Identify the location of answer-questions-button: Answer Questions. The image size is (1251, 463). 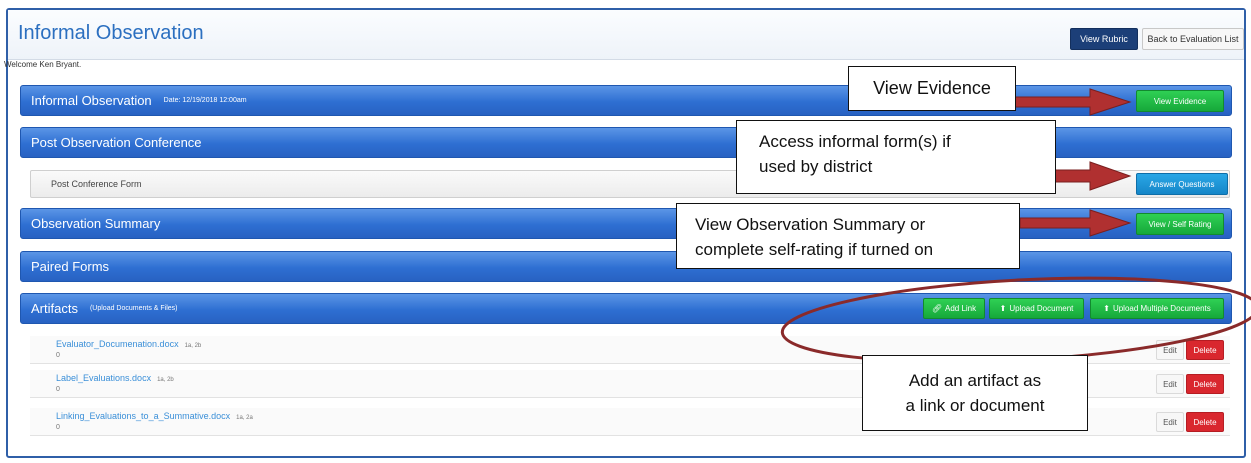
(1182, 184).